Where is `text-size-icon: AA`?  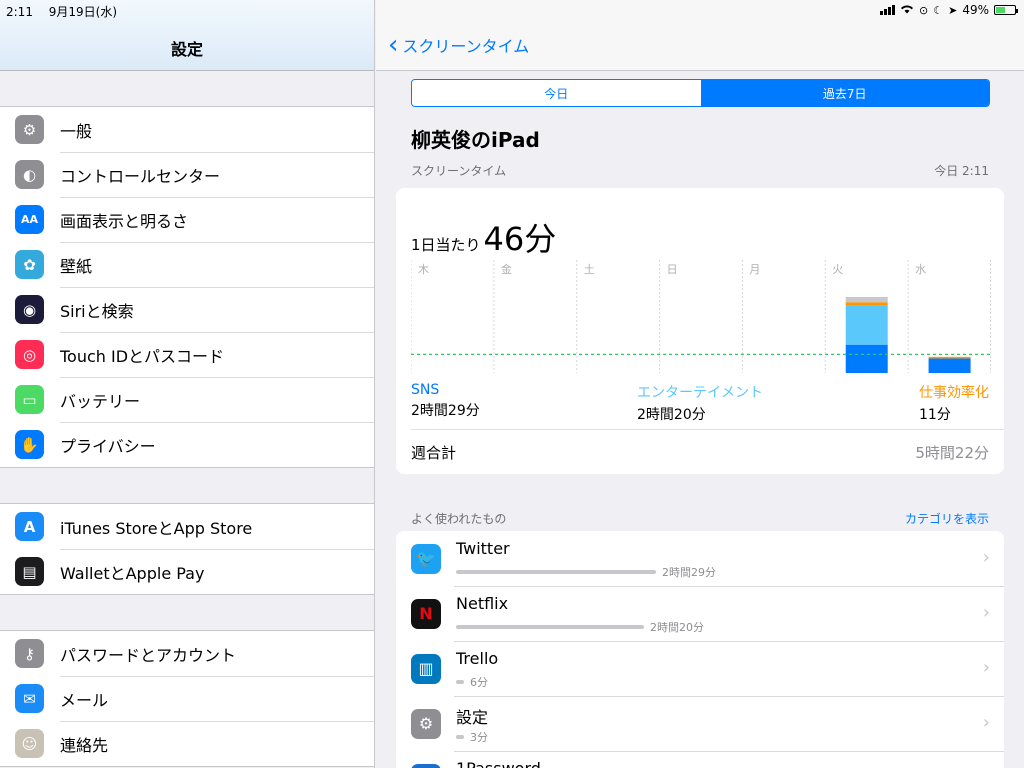
text-size-icon: AA is located at coordinates (29, 219).